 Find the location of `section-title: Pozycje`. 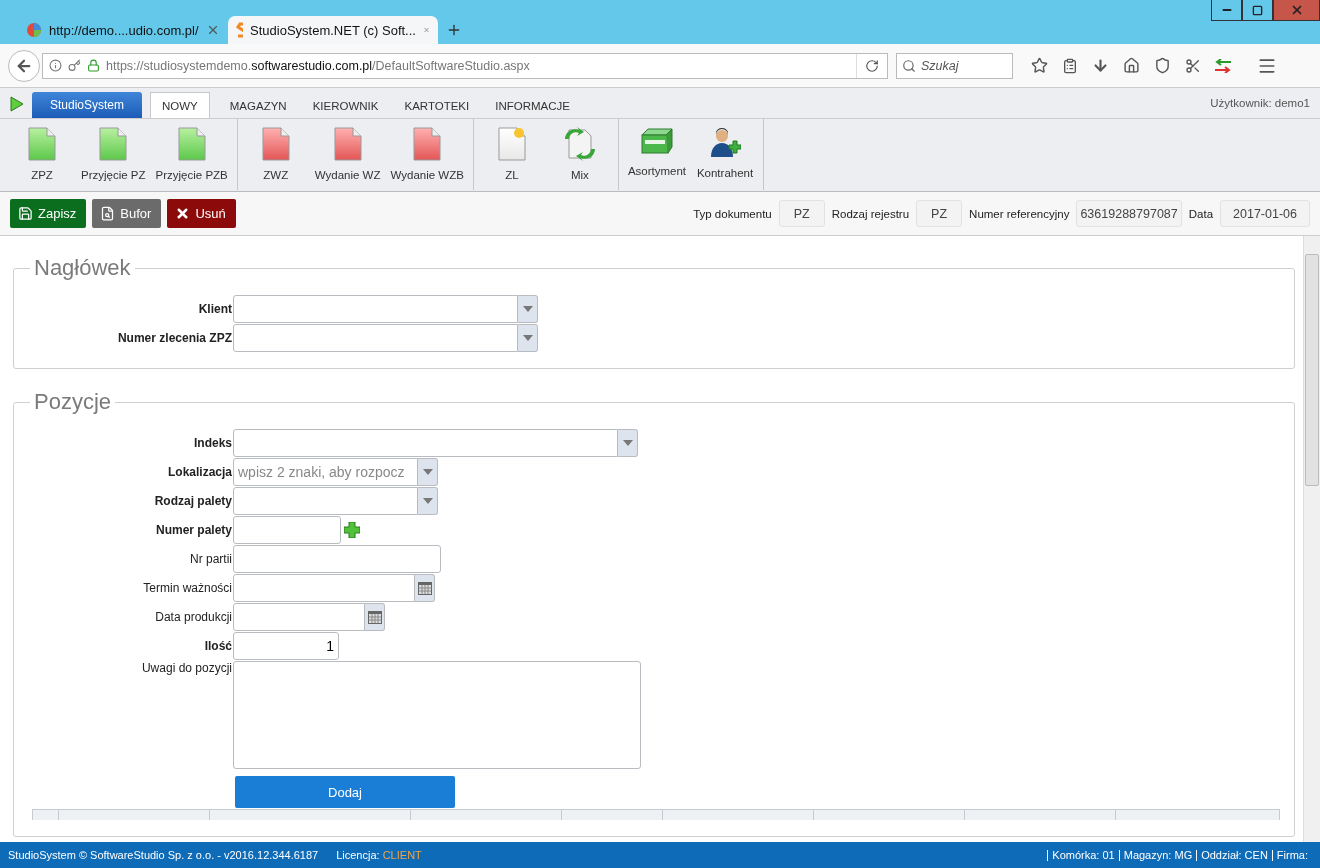

section-title: Pozycje is located at coordinates (73, 402).